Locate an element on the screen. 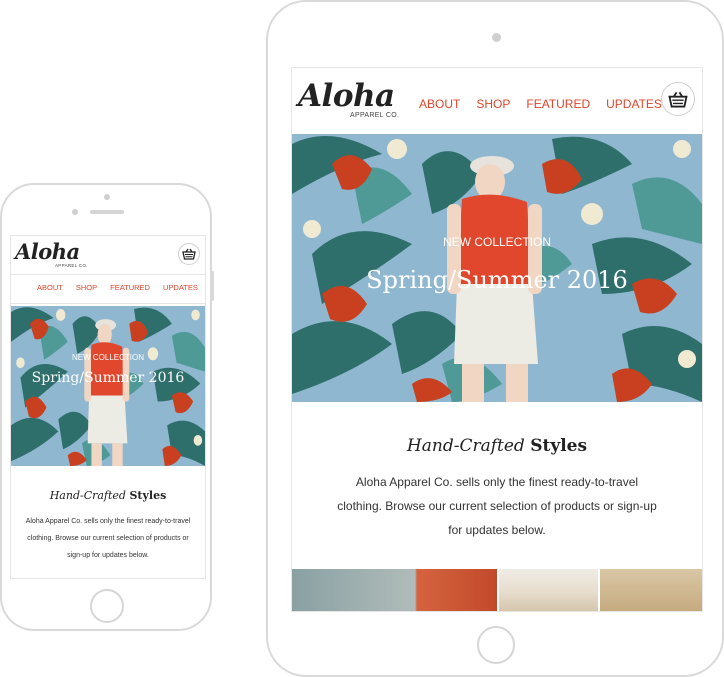  tablet-camera is located at coordinates (496, 37).